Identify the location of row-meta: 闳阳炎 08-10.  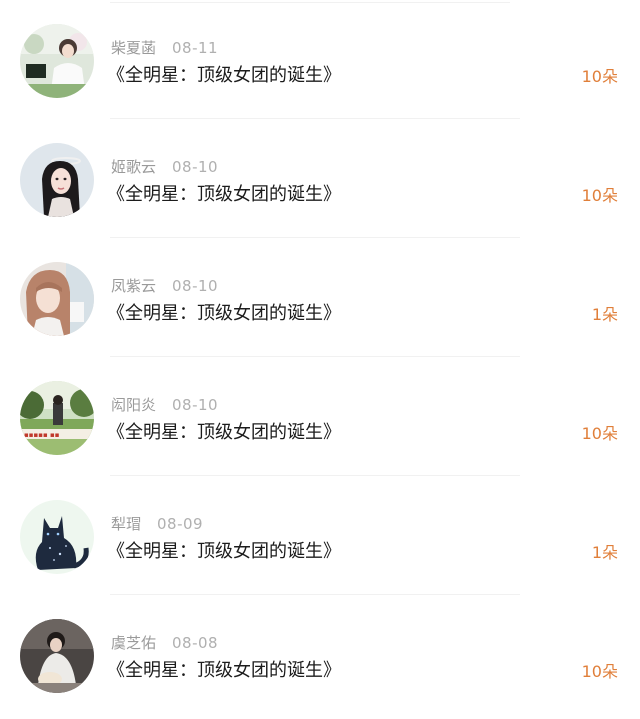
(164, 405).